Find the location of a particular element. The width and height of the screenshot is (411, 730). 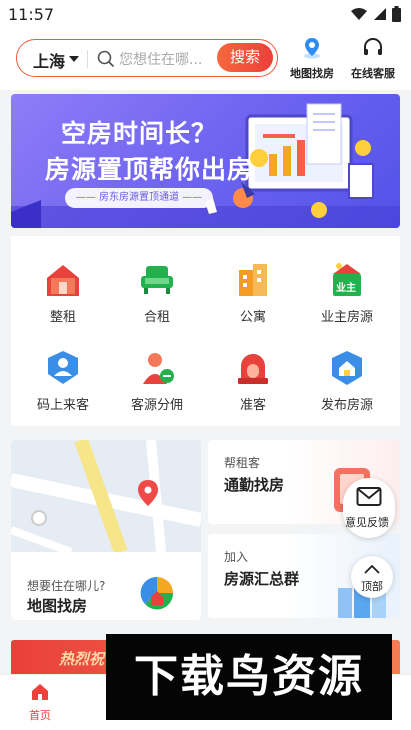

alarm-light-icon is located at coordinates (253, 368).